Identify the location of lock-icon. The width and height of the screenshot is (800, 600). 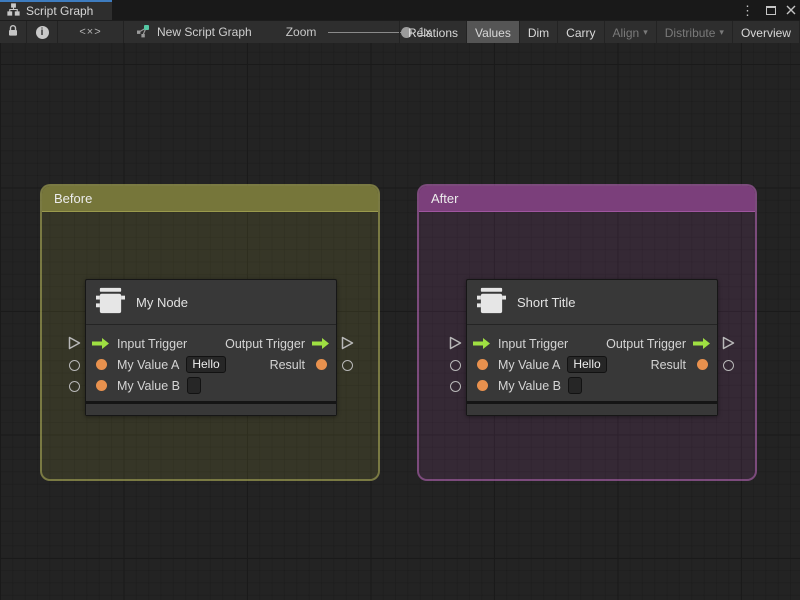
(13, 32).